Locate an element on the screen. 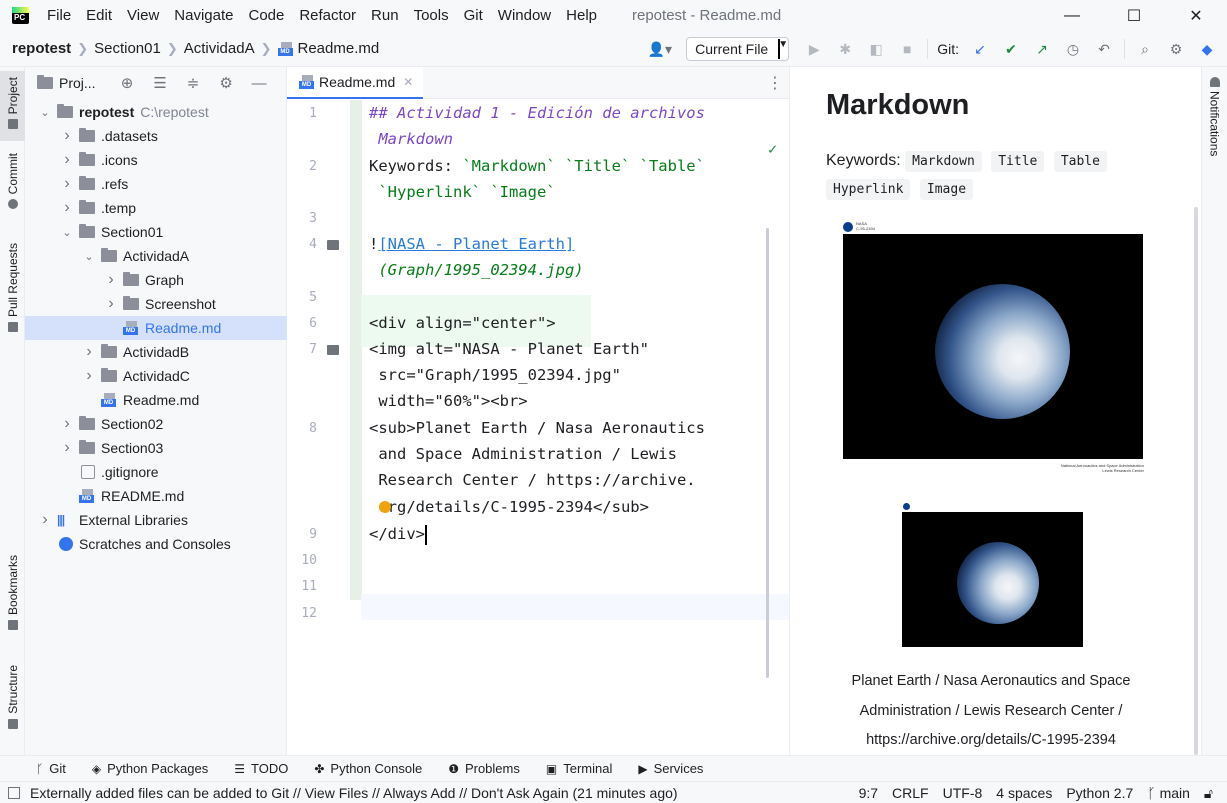 This screenshot has width=1227, height=803. todo-tool-button: ☰ TODO is located at coordinates (261, 768).